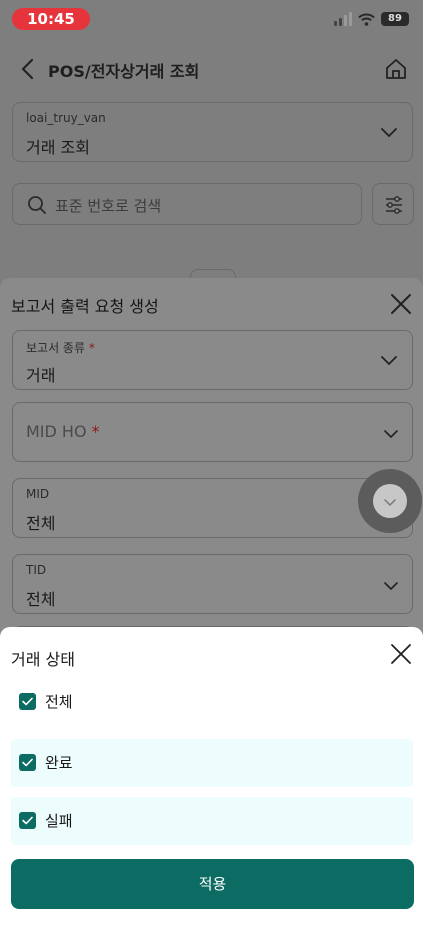 The width and height of the screenshot is (423, 941). I want to click on option-label: 실패, so click(59, 821).